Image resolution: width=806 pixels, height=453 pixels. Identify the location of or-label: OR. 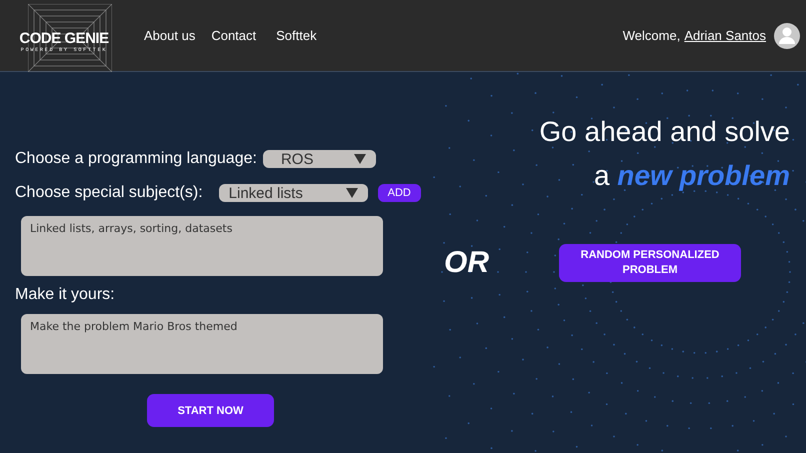
(466, 263).